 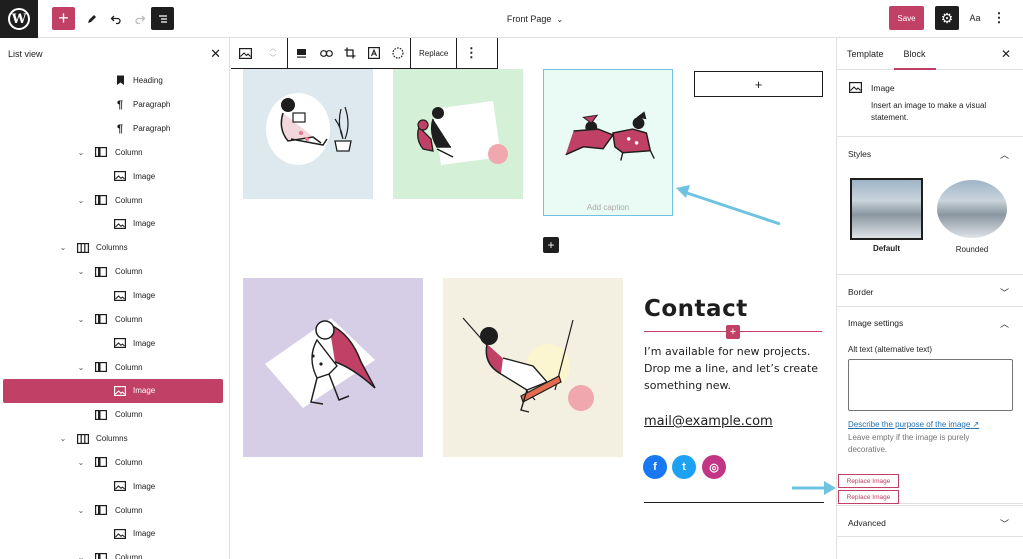 What do you see at coordinates (148, 81) in the screenshot?
I see `list-view-item-label: Heading` at bounding box center [148, 81].